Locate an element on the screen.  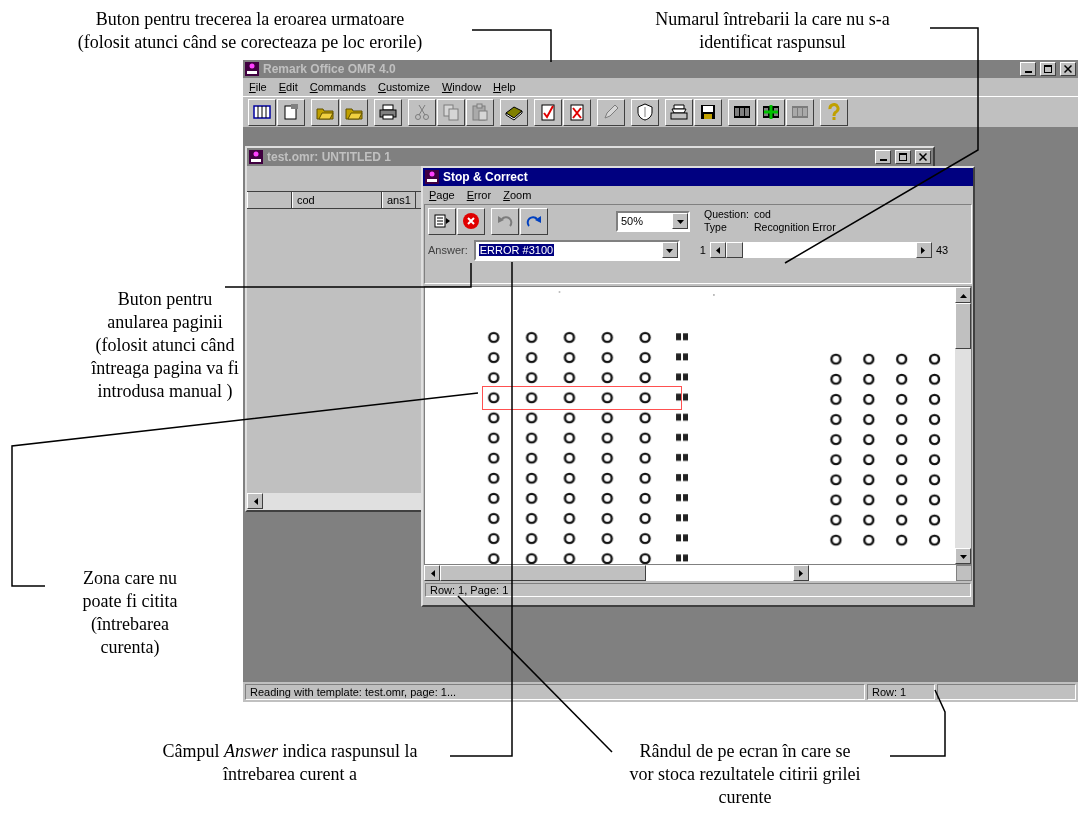
cancel-icon is located at coordinates (471, 221).